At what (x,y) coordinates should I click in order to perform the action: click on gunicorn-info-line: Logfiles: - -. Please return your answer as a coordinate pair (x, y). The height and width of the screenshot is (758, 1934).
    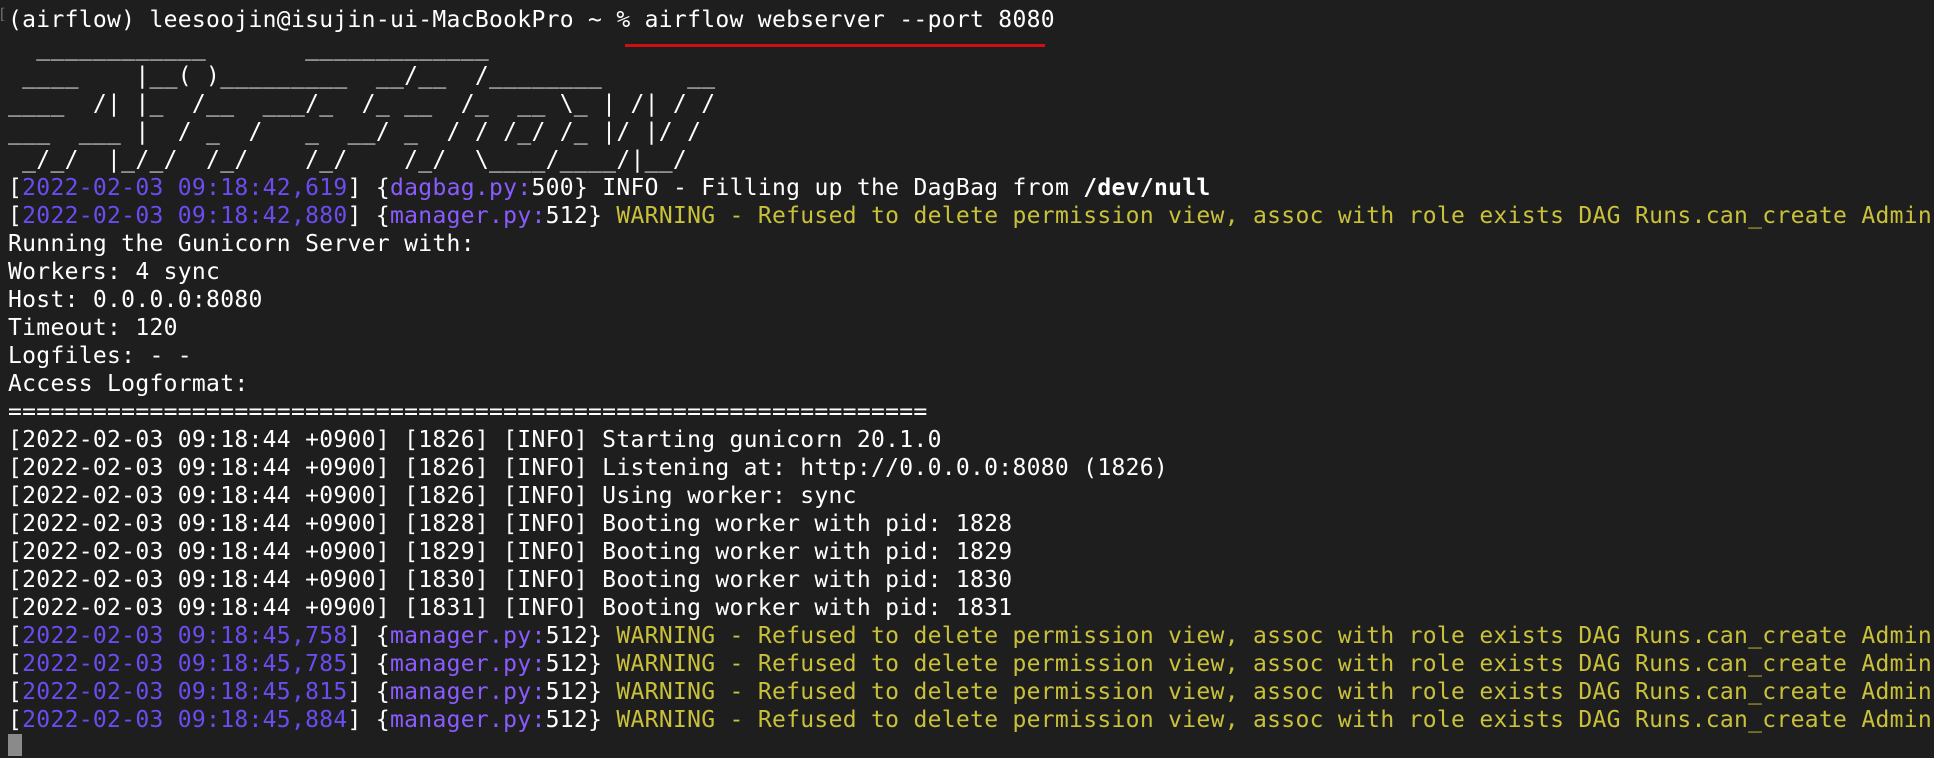
    Looking at the image, I should click on (100, 356).